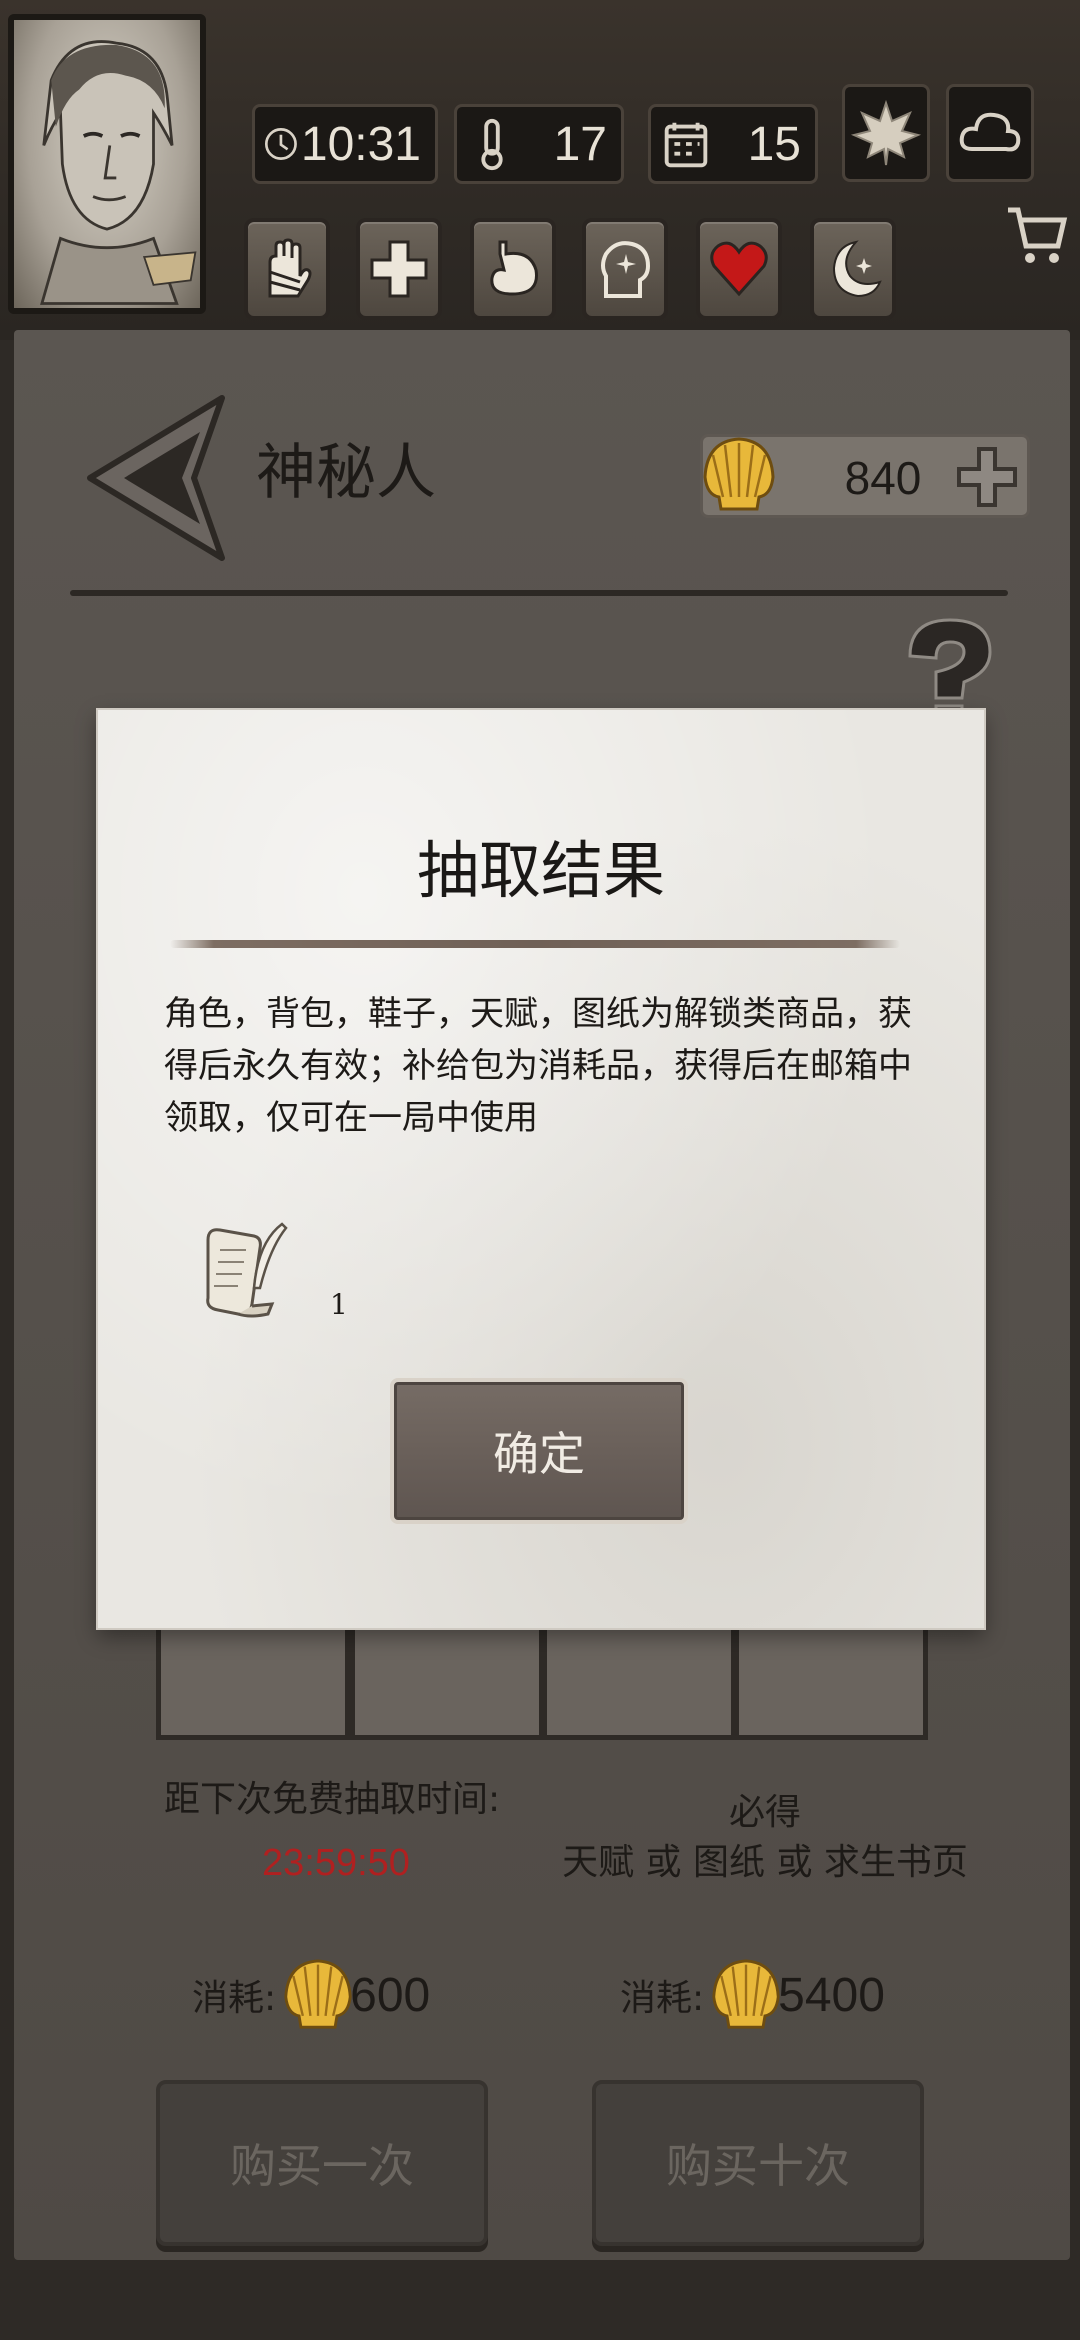  Describe the element at coordinates (535, 944) in the screenshot. I see `dialog-divider` at that location.